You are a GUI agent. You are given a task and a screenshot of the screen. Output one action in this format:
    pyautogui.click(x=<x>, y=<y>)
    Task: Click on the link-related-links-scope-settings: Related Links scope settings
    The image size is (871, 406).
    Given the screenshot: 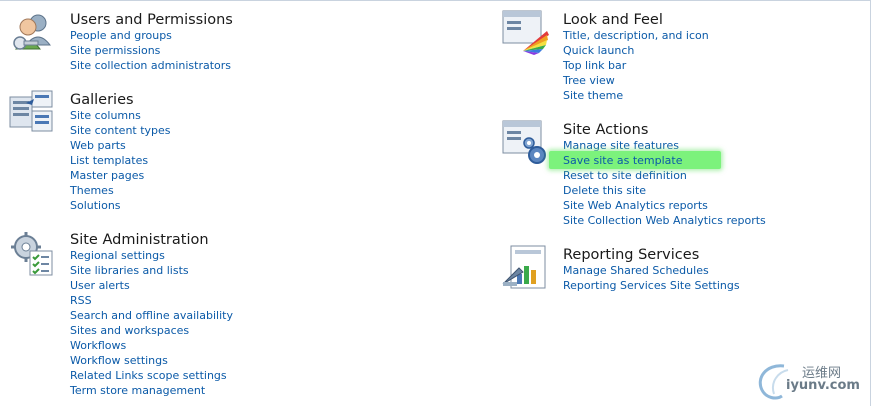 What is the action you would take?
    pyautogui.click(x=151, y=375)
    